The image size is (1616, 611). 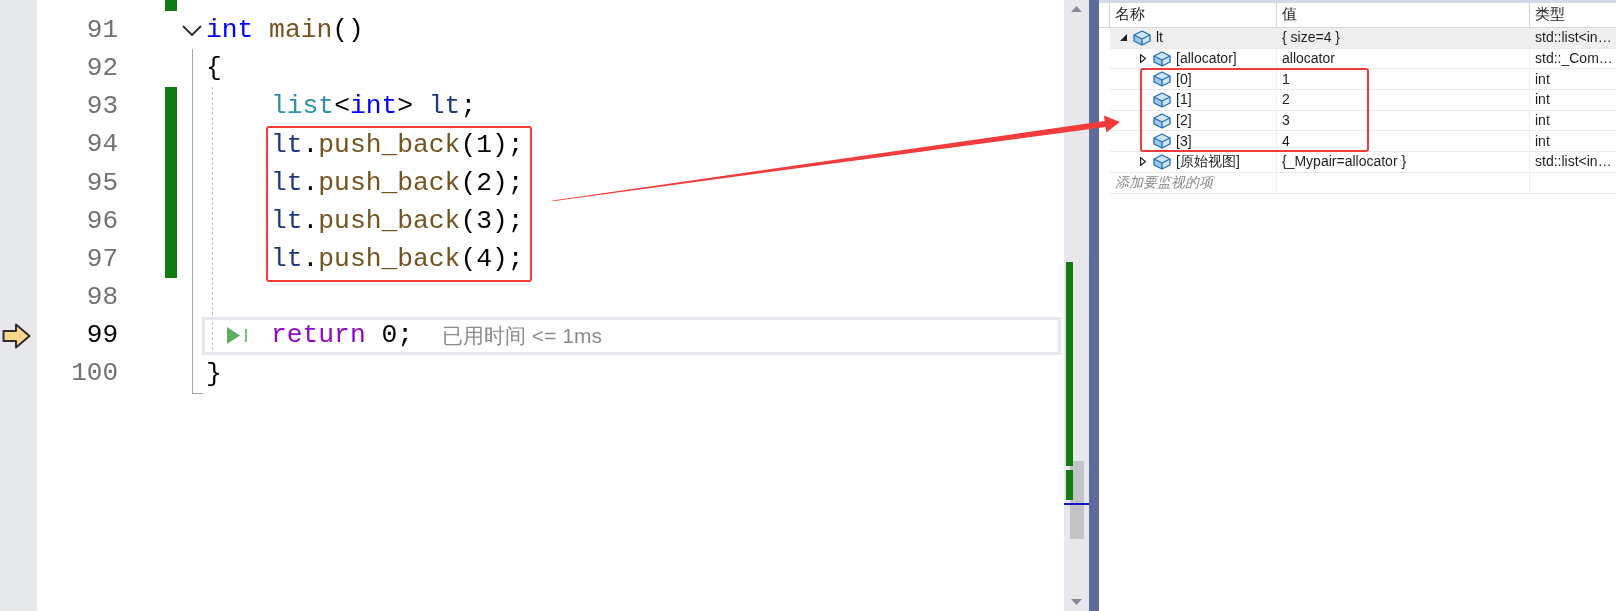 I want to click on scroll-down-icon, so click(x=1076, y=602).